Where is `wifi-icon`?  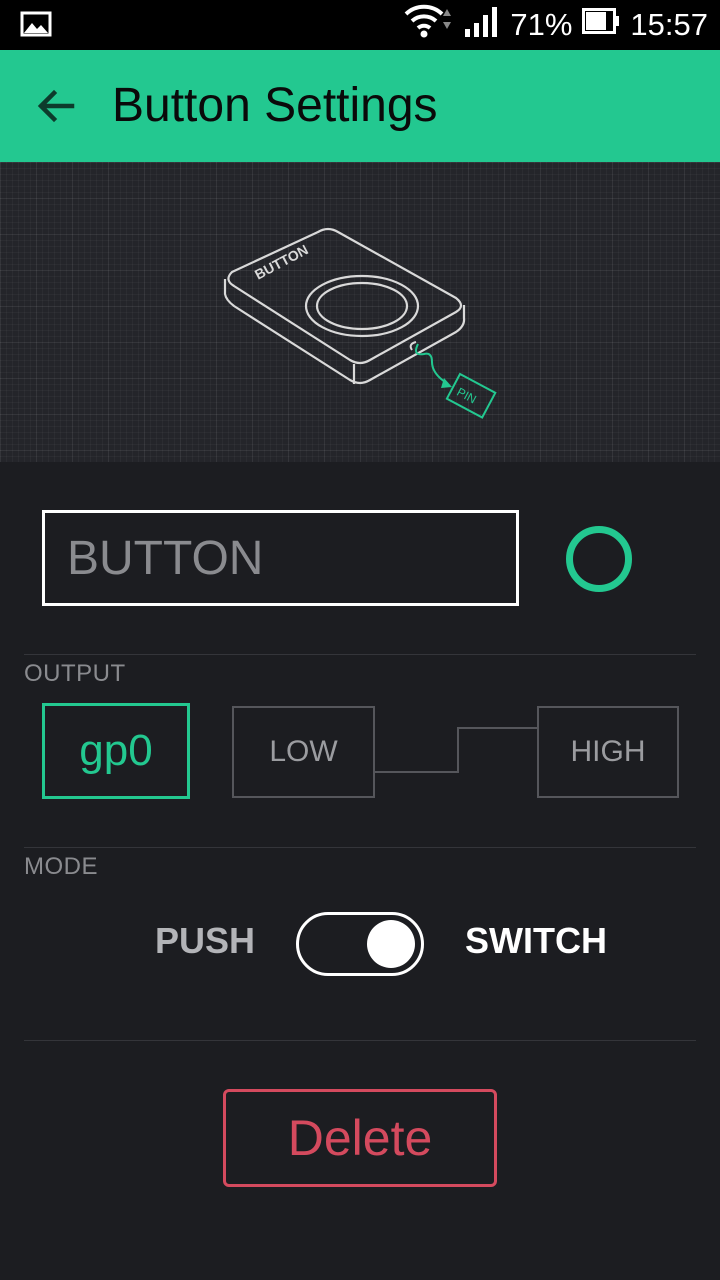
wifi-icon is located at coordinates (429, 25).